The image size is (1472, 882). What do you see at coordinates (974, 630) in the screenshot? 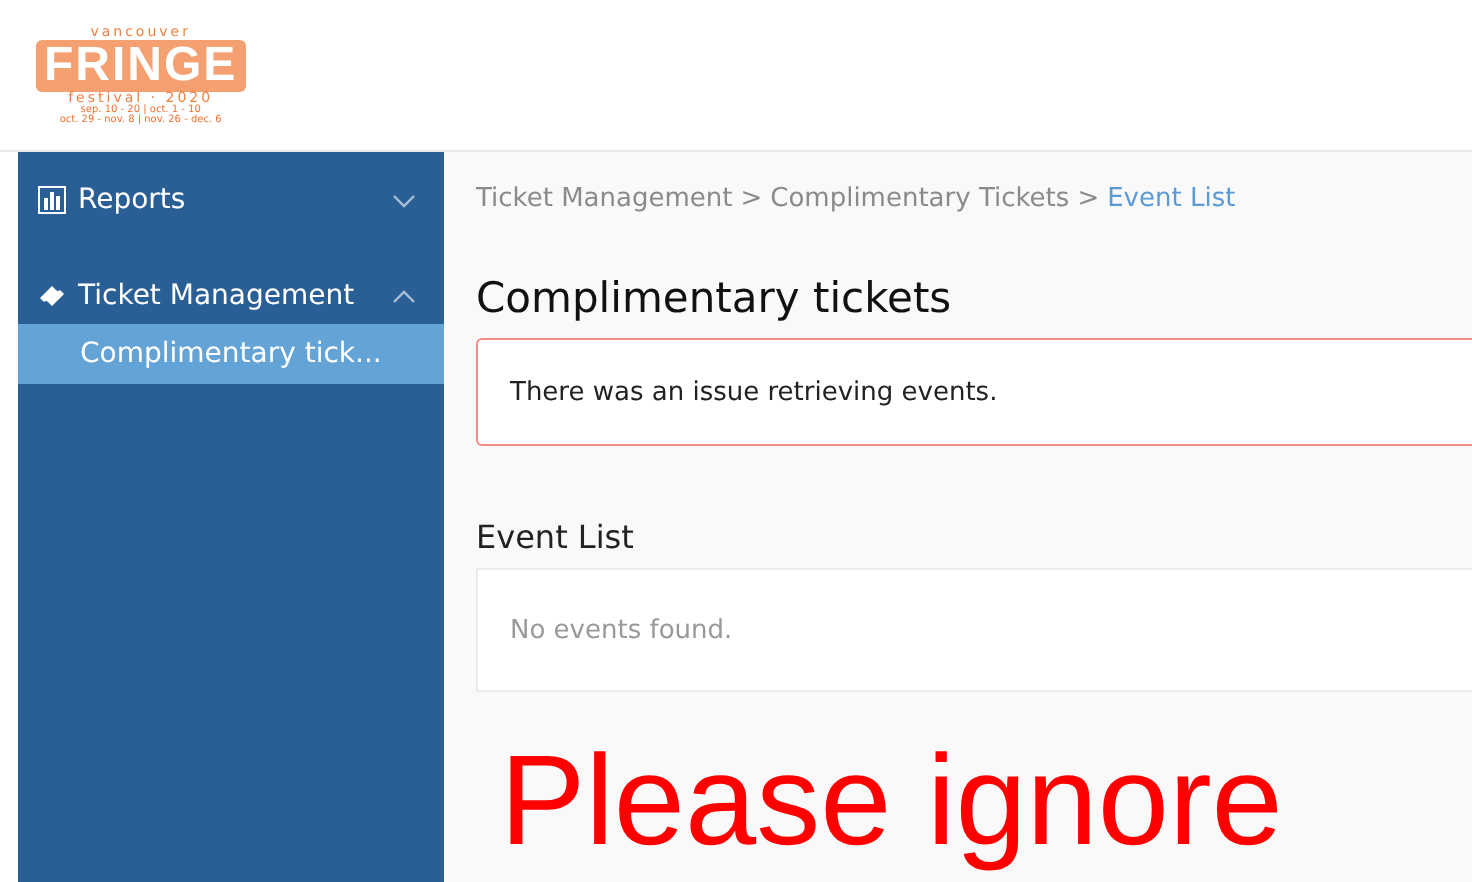
I see `empty-message: No events found.` at bounding box center [974, 630].